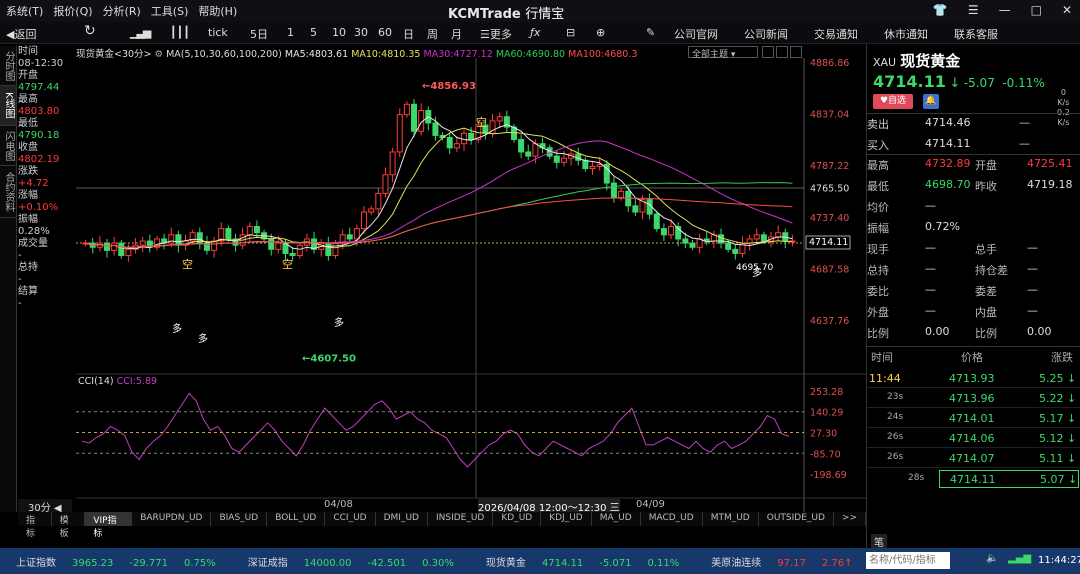 The image size is (1080, 574). What do you see at coordinates (170, 11) in the screenshot?
I see `menu-tools: 工具(S)` at bounding box center [170, 11].